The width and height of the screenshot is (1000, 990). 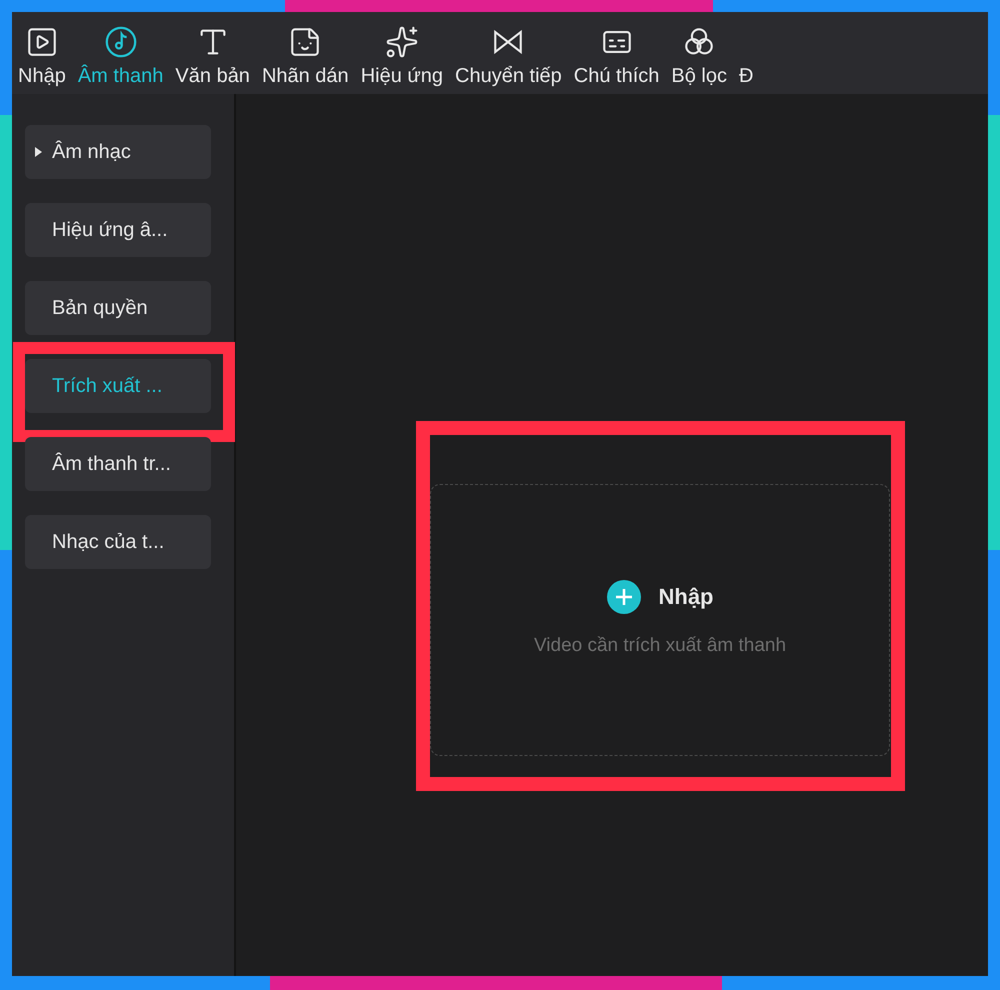 I want to click on sparkle-icon, so click(x=401, y=42).